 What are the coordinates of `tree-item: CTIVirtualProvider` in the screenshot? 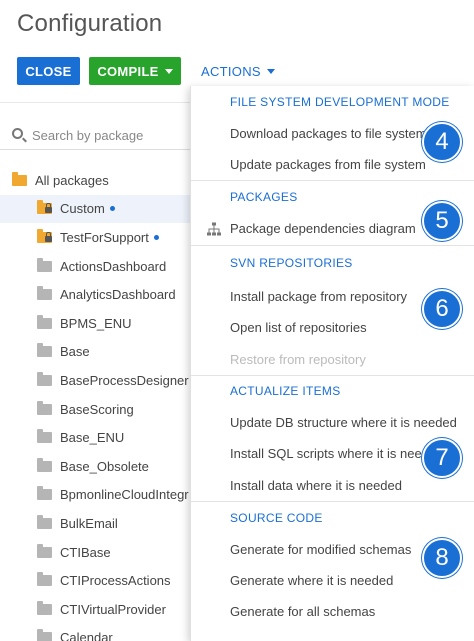 It's located at (95, 609).